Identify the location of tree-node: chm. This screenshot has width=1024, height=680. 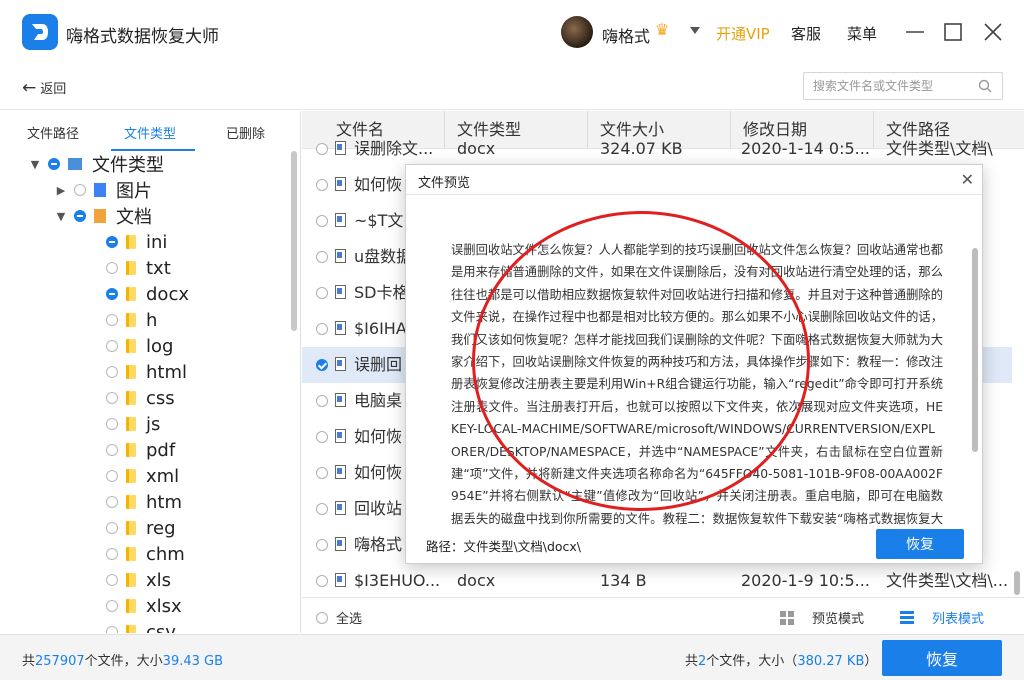
(142, 554).